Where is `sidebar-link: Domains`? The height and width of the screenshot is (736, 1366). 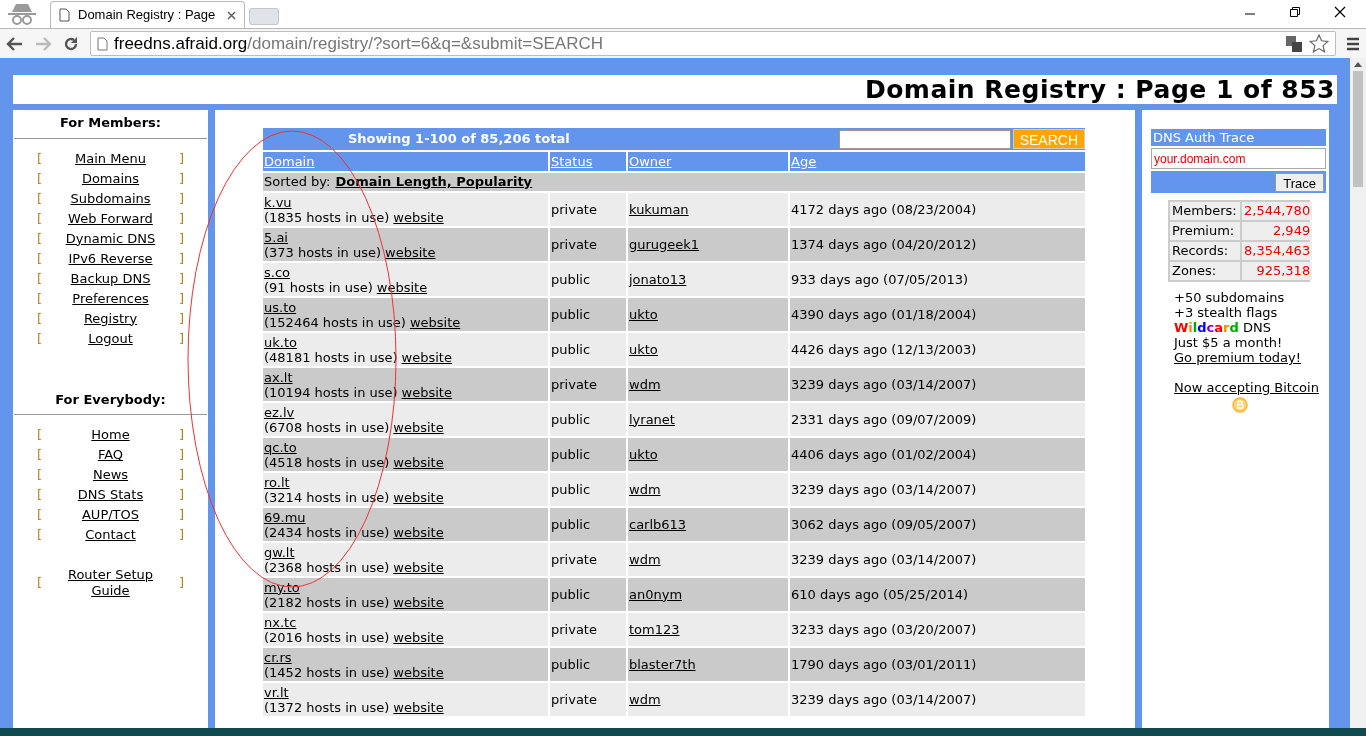 sidebar-link: Domains is located at coordinates (110, 178).